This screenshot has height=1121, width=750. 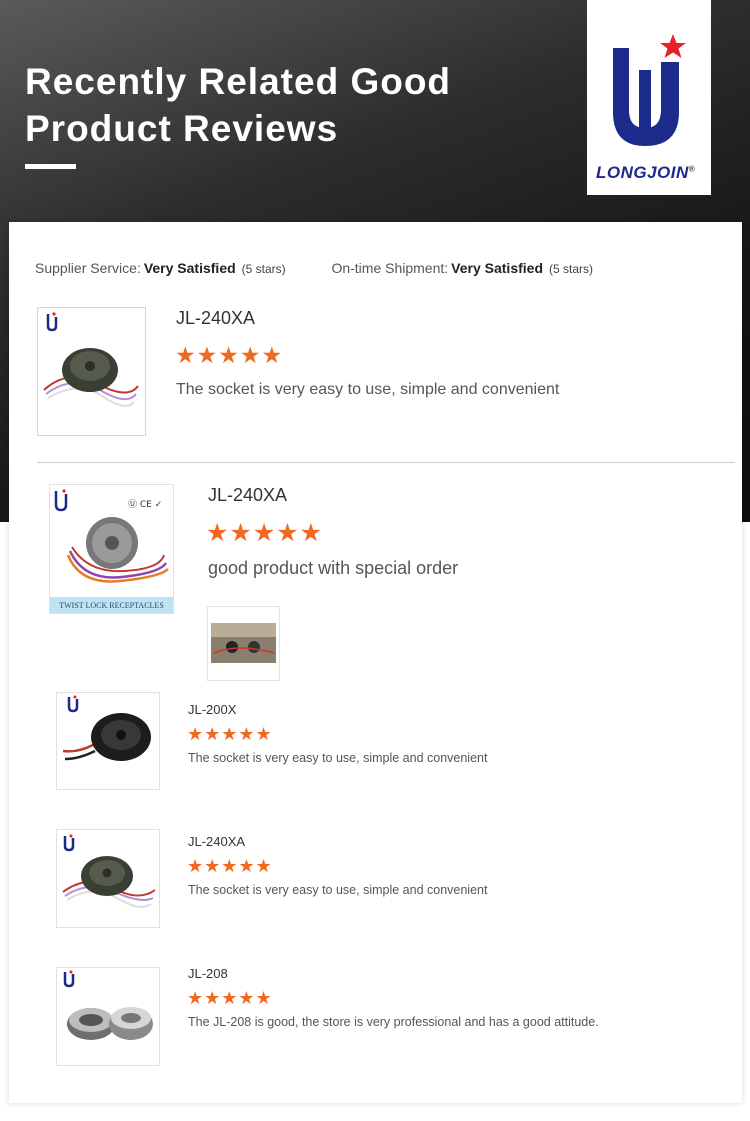 What do you see at coordinates (571, 269) in the screenshot?
I see `shipment-note: (5 stars)` at bounding box center [571, 269].